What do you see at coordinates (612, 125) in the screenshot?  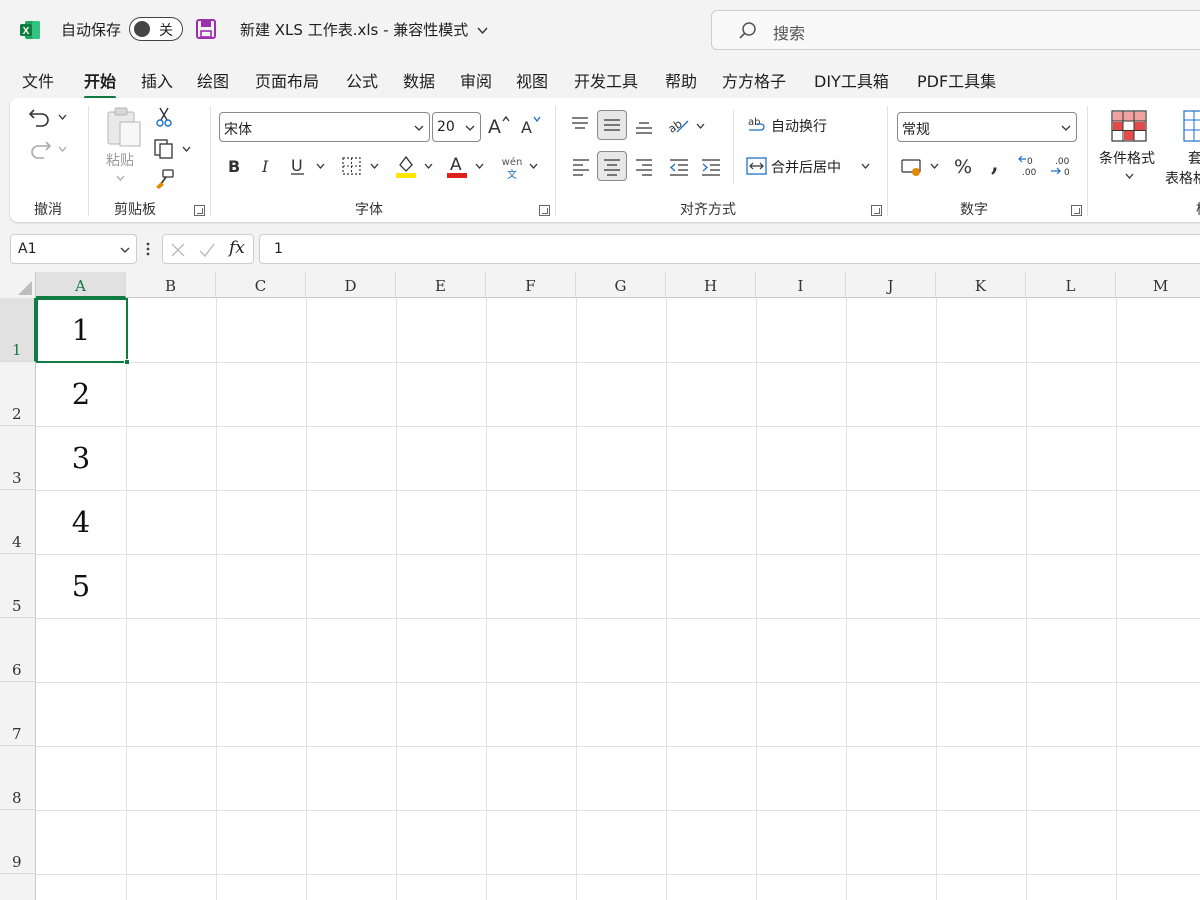 I see `align-middle-button` at bounding box center [612, 125].